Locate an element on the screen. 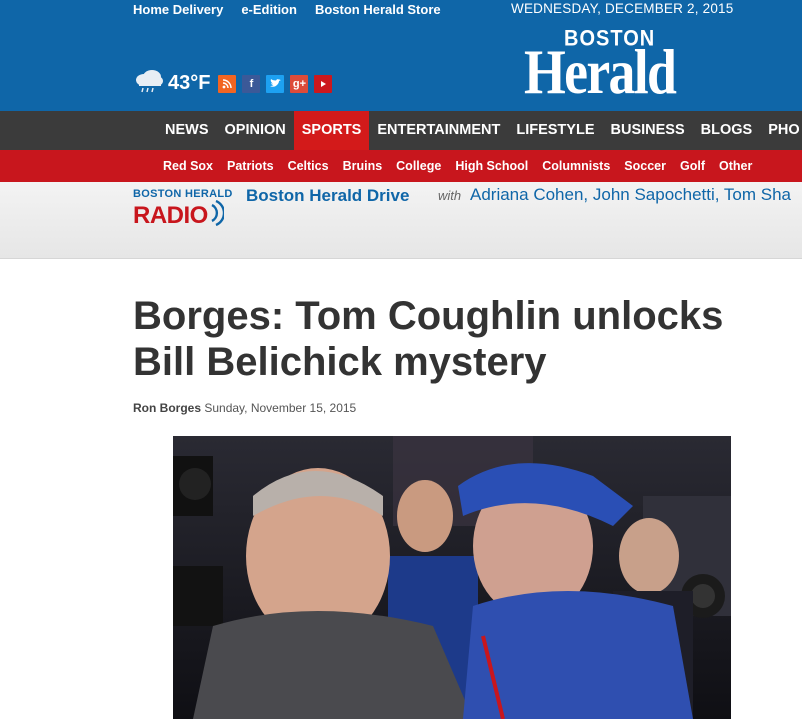 This screenshot has height=719, width=802. temperature: 43°F is located at coordinates (189, 83).